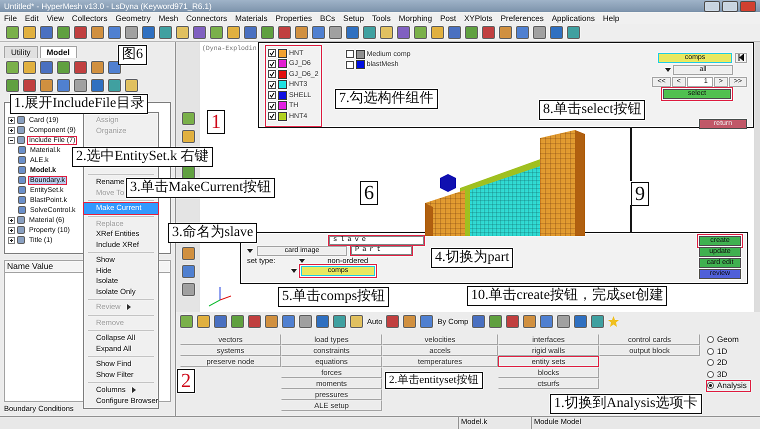 The height and width of the screenshot is (429, 760). I want to click on page-radio: 3D, so click(728, 374).